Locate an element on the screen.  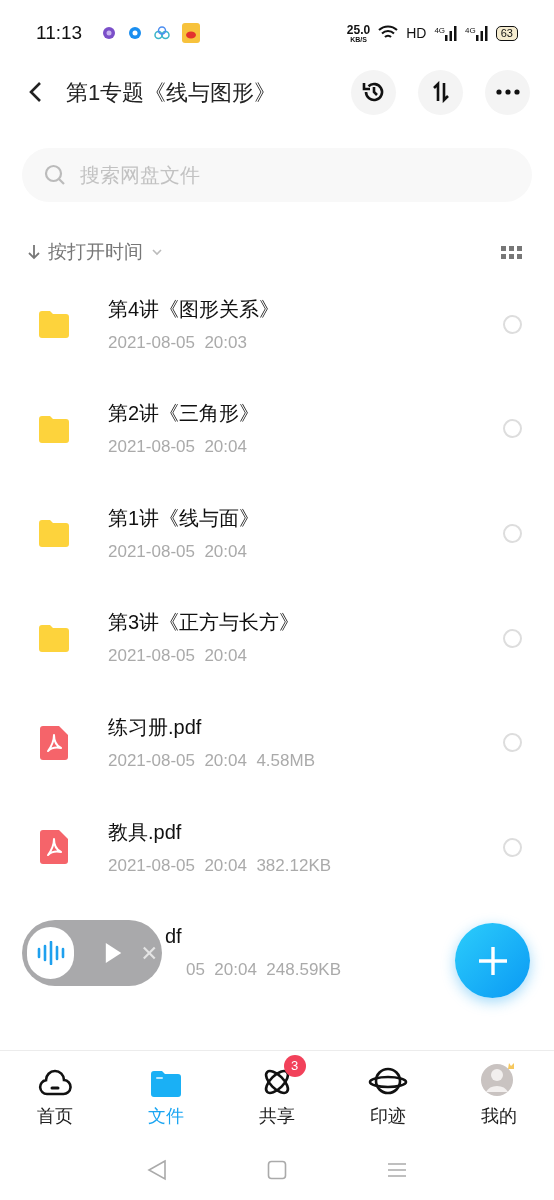
hd-label: HD is located at coordinates (416, 33).